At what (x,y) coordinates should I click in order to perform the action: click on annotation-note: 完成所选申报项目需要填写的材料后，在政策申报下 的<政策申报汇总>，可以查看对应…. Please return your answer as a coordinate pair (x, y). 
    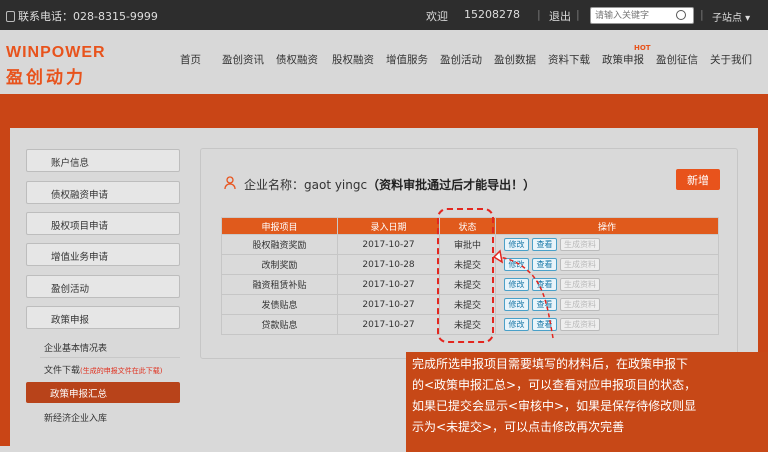
    Looking at the image, I should click on (587, 402).